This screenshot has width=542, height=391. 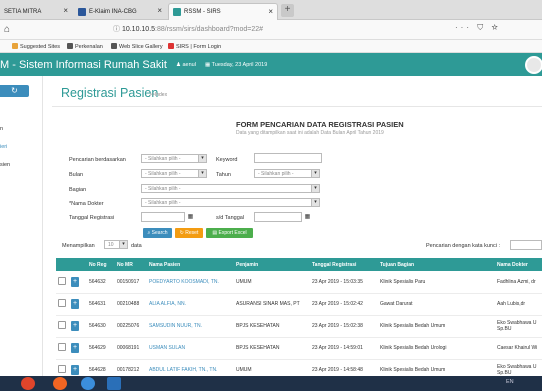 I want to click on sidebar-item: n, so click(x=1, y=129).